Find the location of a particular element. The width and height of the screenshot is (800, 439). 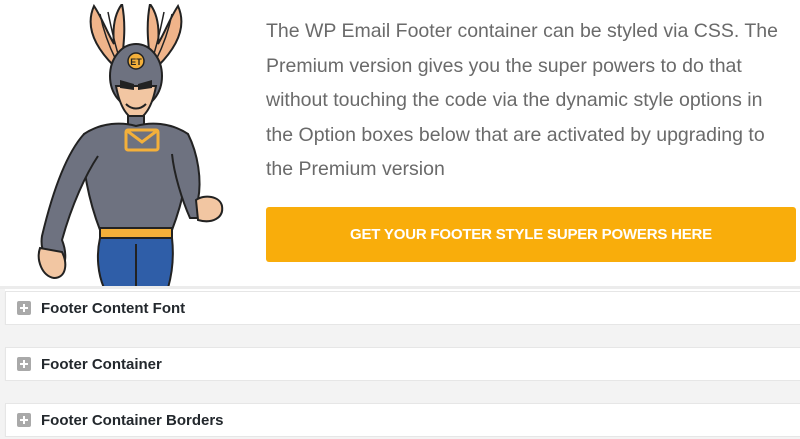

section-divider is located at coordinates (400, 287).